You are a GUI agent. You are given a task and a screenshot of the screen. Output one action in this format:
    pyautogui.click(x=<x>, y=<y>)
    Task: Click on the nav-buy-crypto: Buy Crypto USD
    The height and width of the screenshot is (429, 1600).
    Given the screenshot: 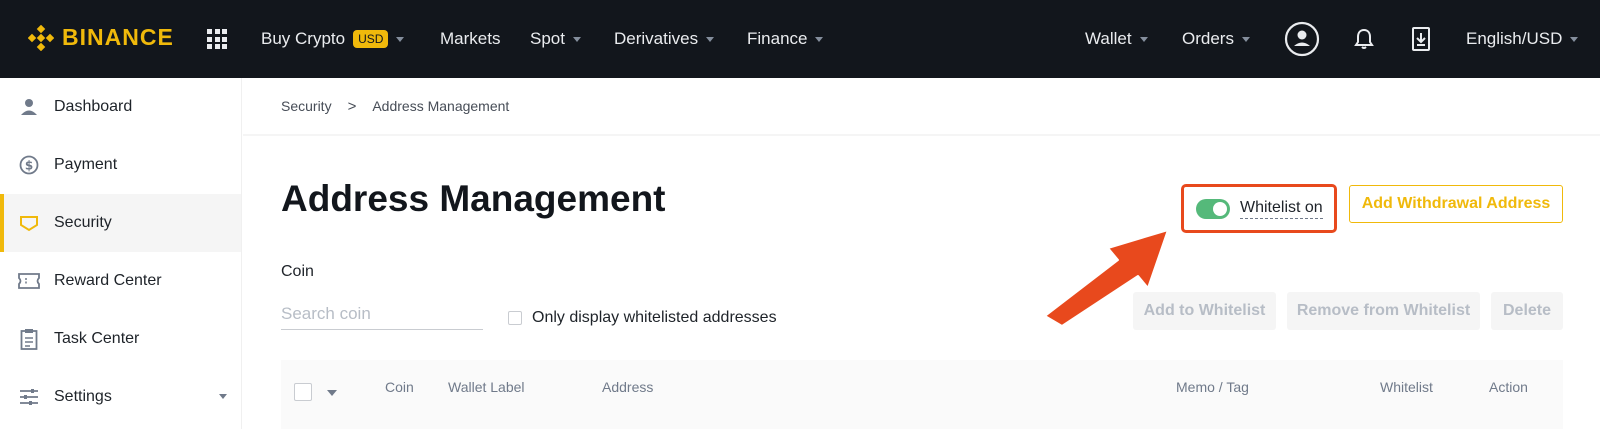 What is the action you would take?
    pyautogui.click(x=333, y=39)
    